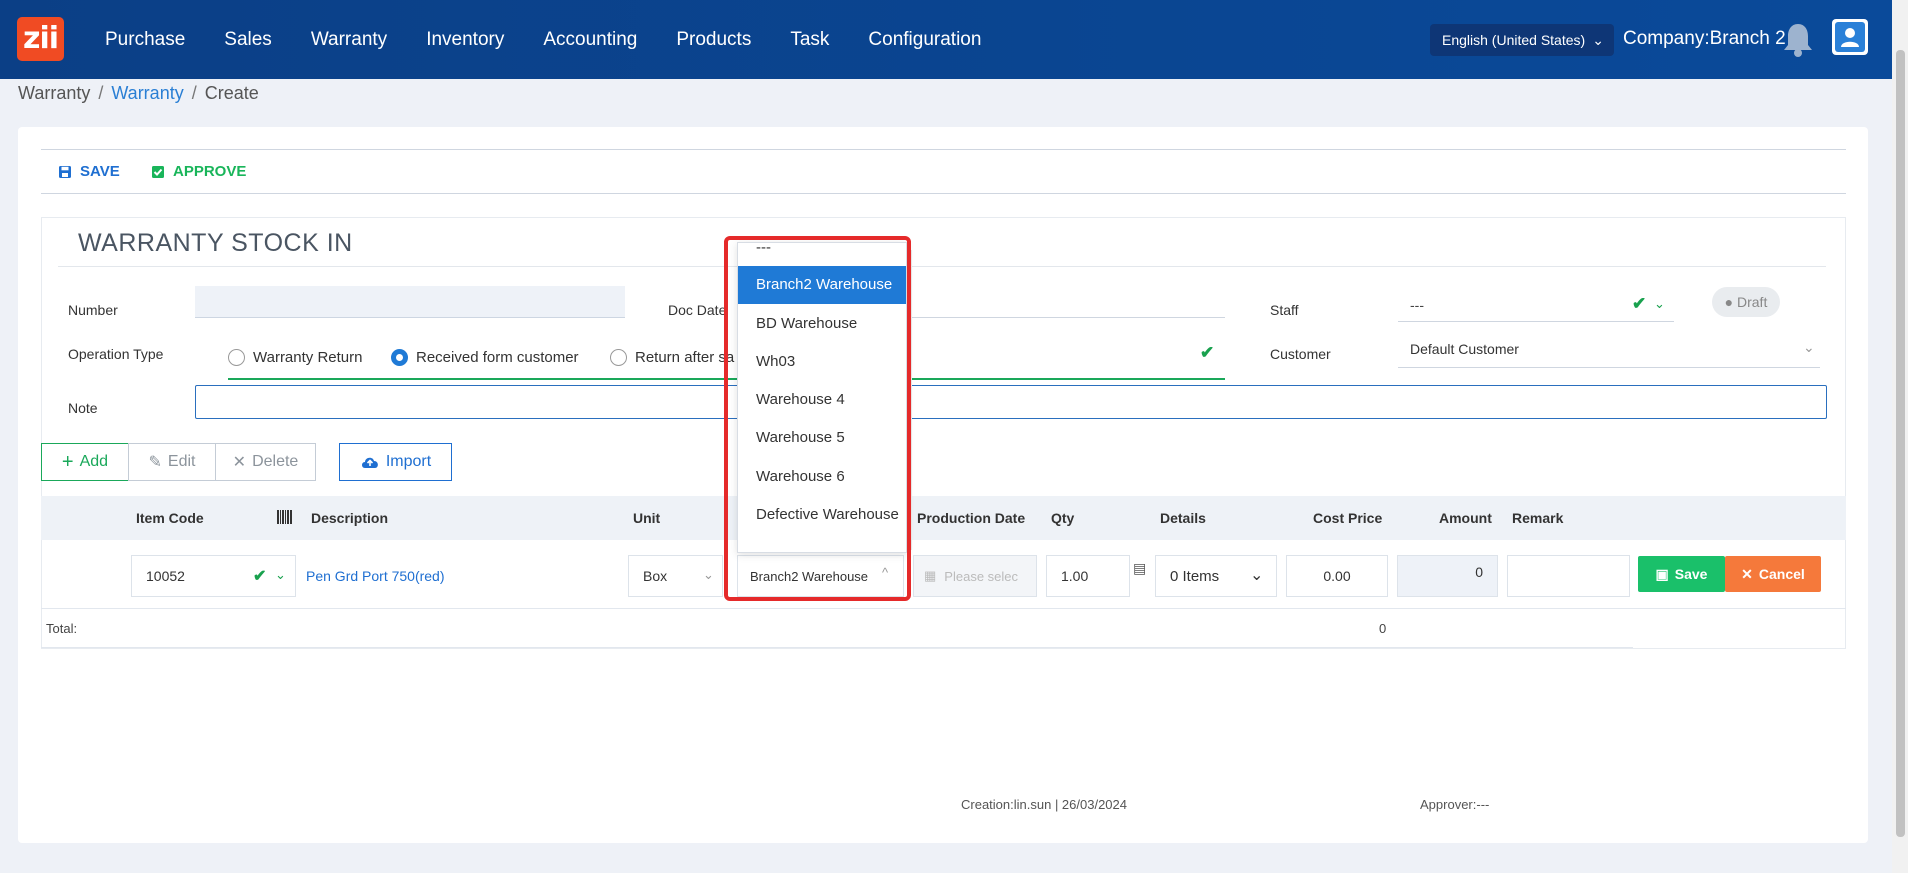 This screenshot has height=873, width=1908. I want to click on page-scrollbar, so click(1900, 436).